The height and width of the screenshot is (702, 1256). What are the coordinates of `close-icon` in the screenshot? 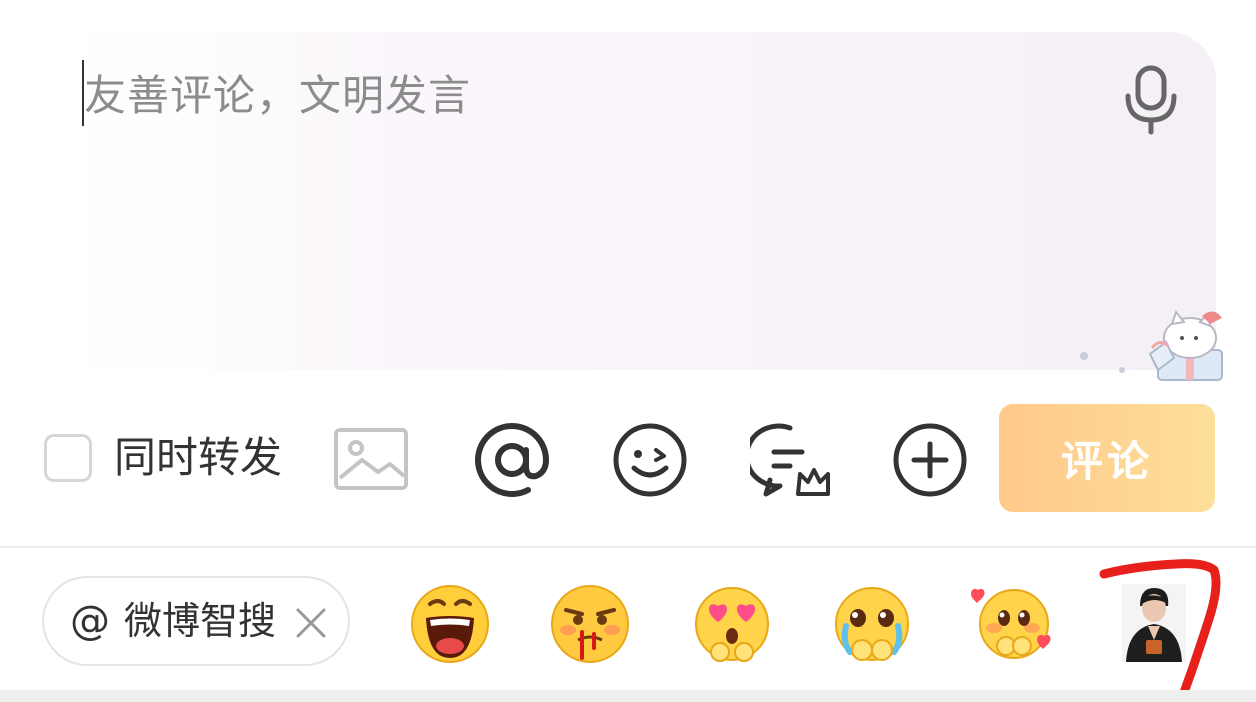 It's located at (311, 623).